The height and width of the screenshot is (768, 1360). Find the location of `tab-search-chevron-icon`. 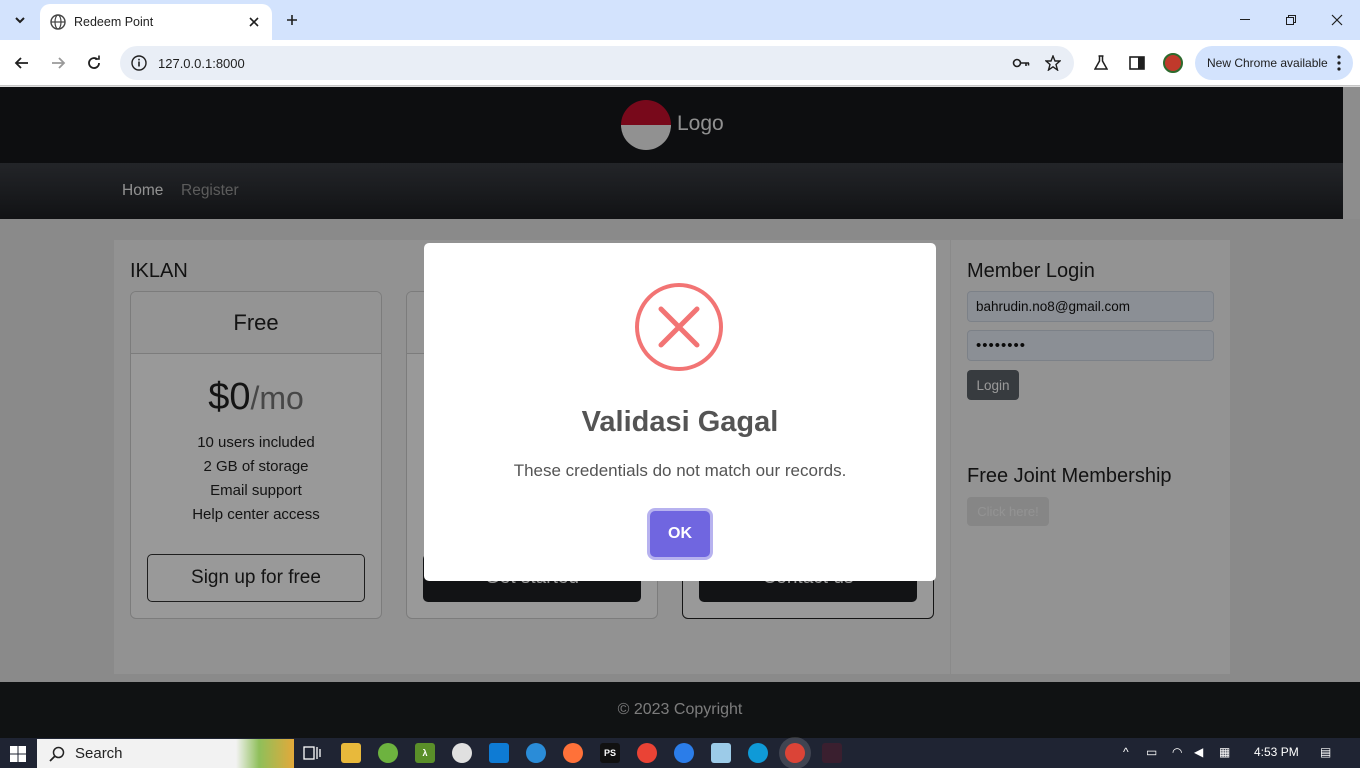

tab-search-chevron-icon is located at coordinates (20, 20).